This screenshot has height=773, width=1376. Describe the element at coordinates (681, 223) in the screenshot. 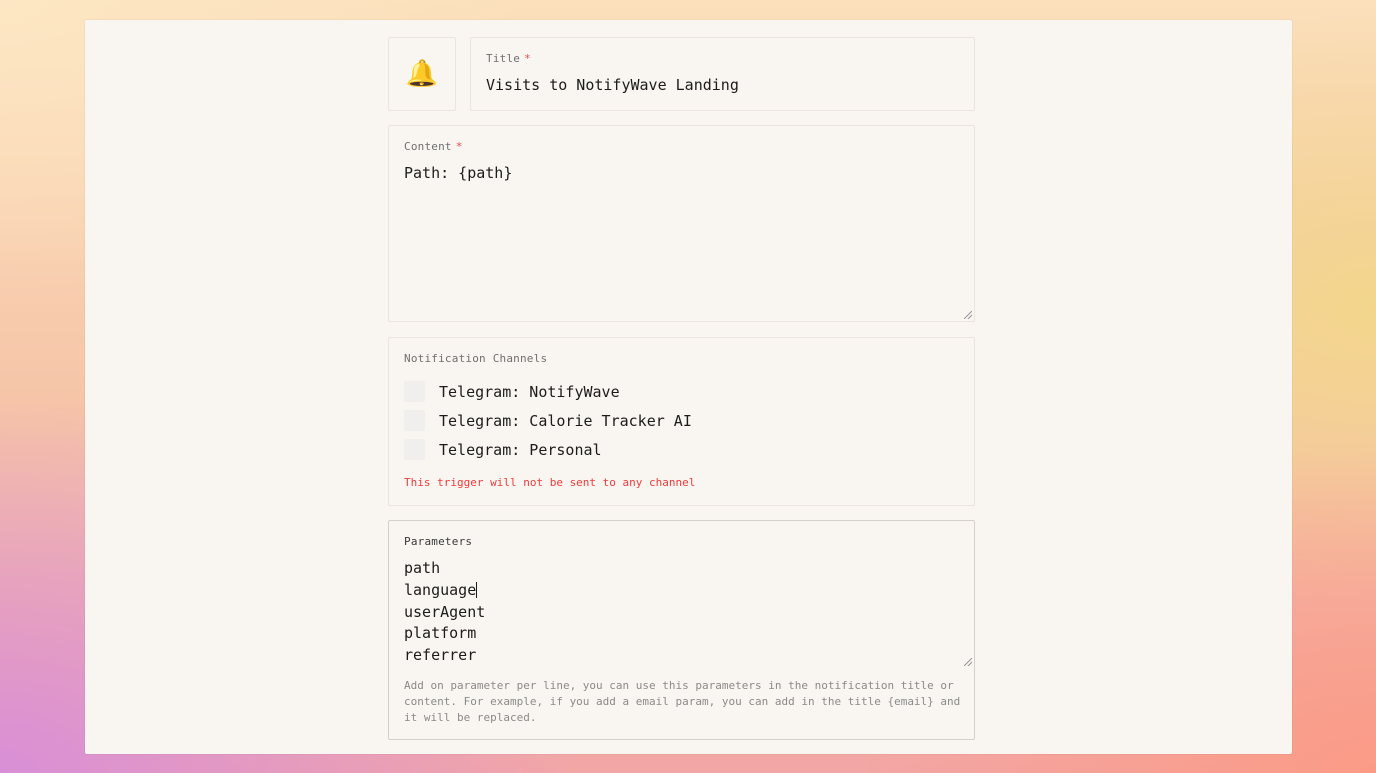

I see `content-field: Content * Path: {path}` at that location.